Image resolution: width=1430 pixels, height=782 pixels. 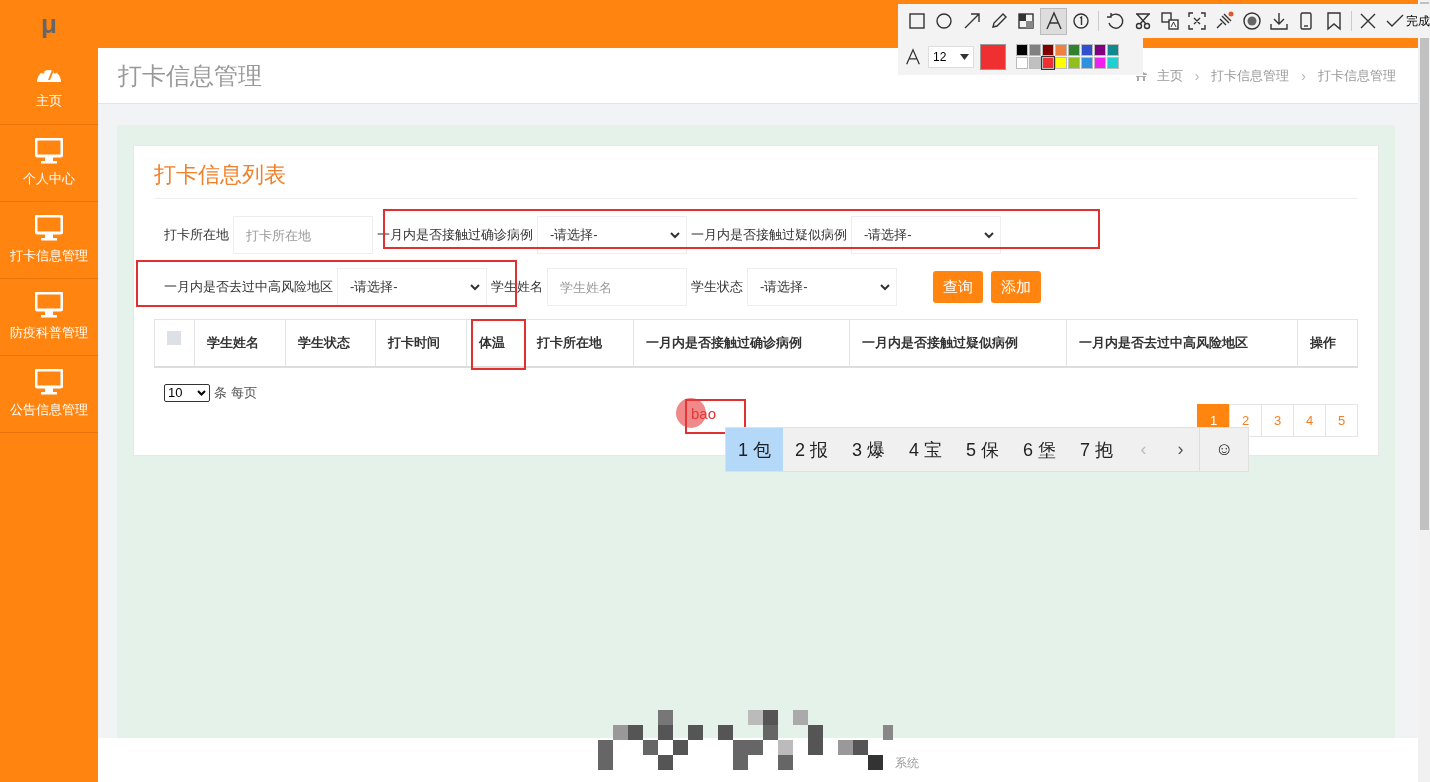 What do you see at coordinates (1224, 21) in the screenshot?
I see `pin-icon` at bounding box center [1224, 21].